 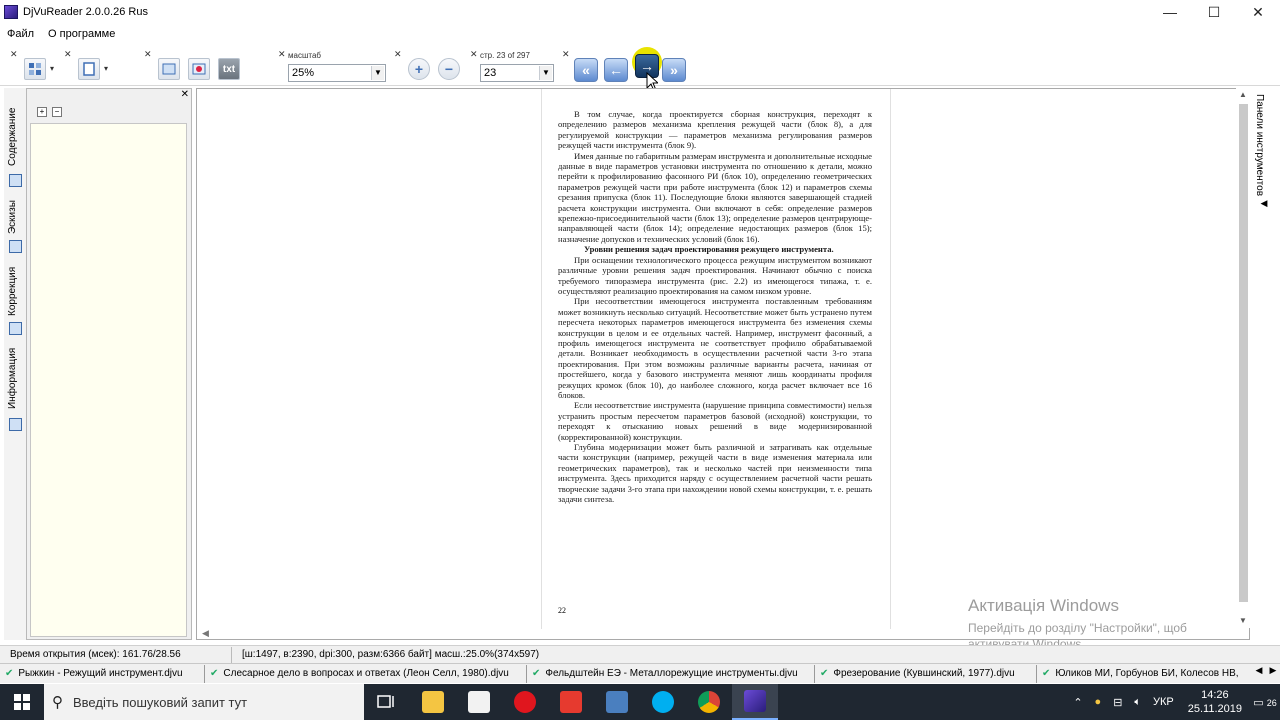 I want to click on scroll-up-icon: ▲, so click(x=1243, y=95).